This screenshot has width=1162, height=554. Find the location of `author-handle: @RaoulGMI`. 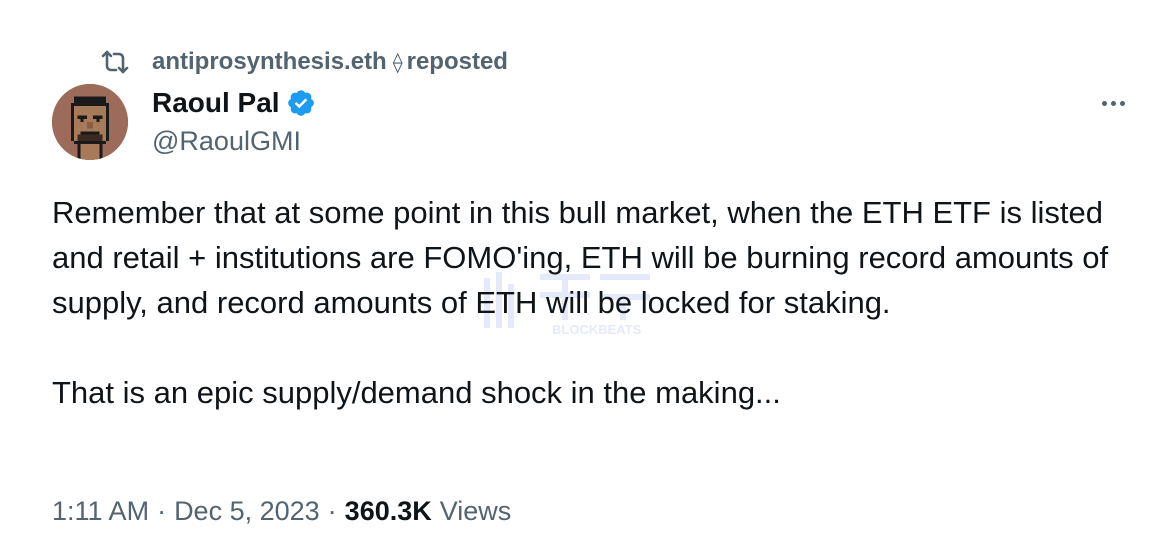

author-handle: @RaoulGMI is located at coordinates (226, 141).